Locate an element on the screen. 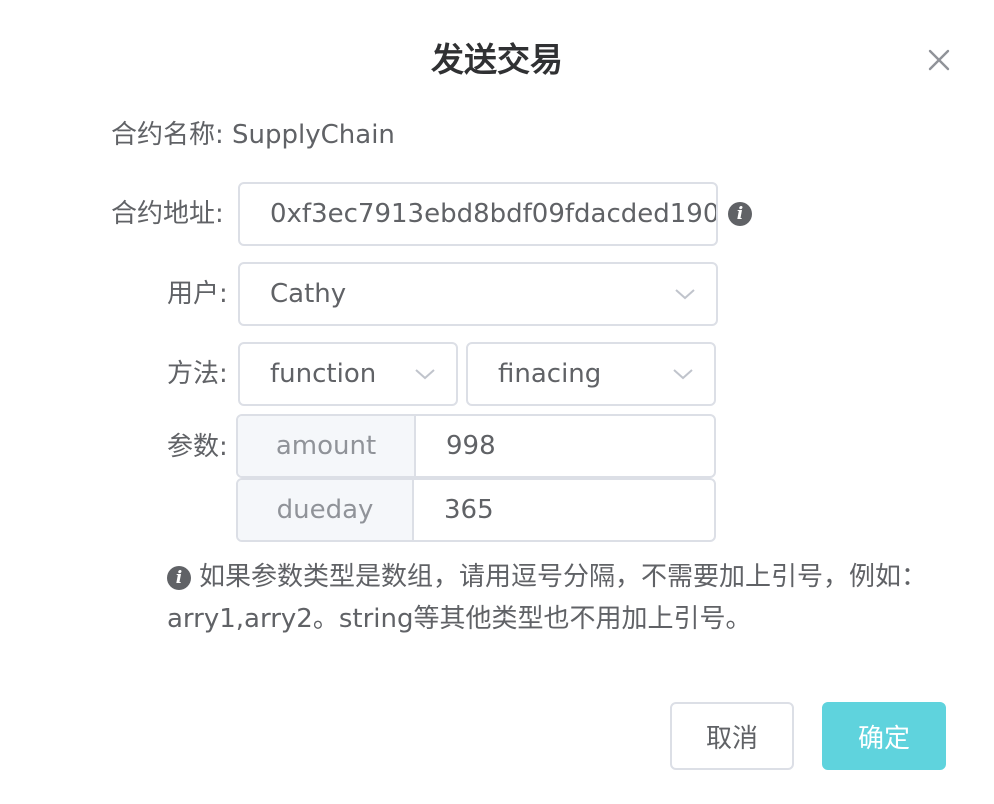 The image size is (994, 804). cancel-button: 取消 is located at coordinates (732, 736).